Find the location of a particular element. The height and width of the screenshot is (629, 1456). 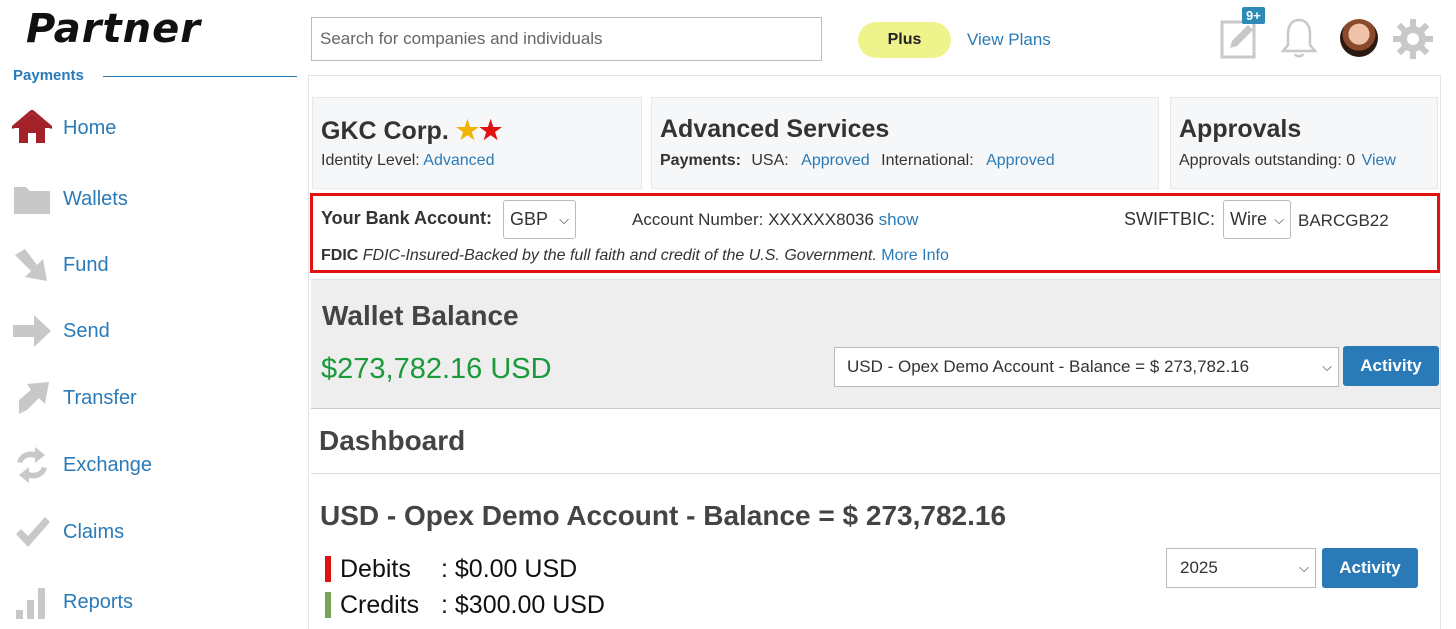

sidebar-item-label: Transfer is located at coordinates (100, 397).